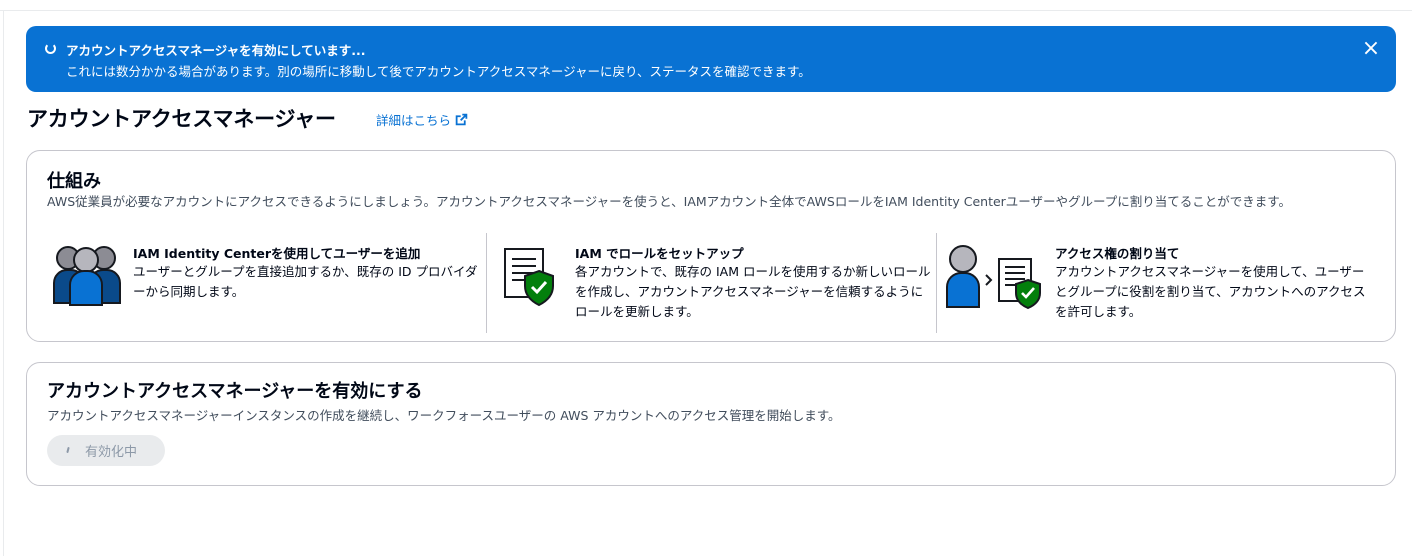 The height and width of the screenshot is (556, 1412). What do you see at coordinates (3, 283) in the screenshot?
I see `left-divider` at bounding box center [3, 283].